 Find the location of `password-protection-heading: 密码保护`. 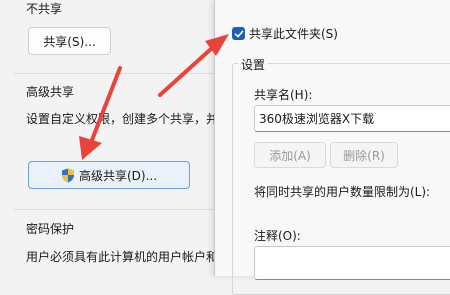

password-protection-heading: 密码保护 is located at coordinates (50, 229).